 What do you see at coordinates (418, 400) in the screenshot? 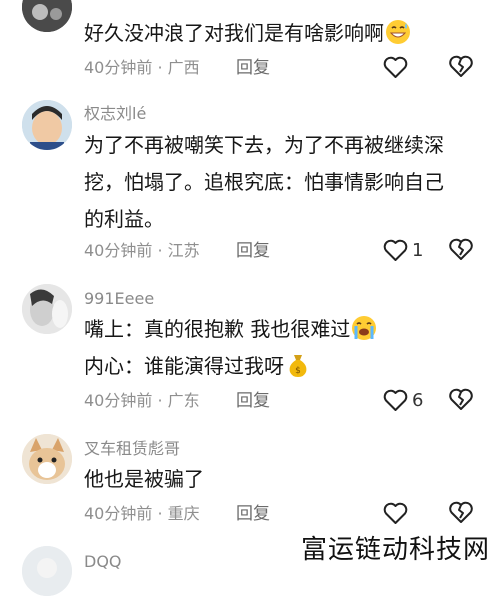
I see `like-count: 6` at bounding box center [418, 400].